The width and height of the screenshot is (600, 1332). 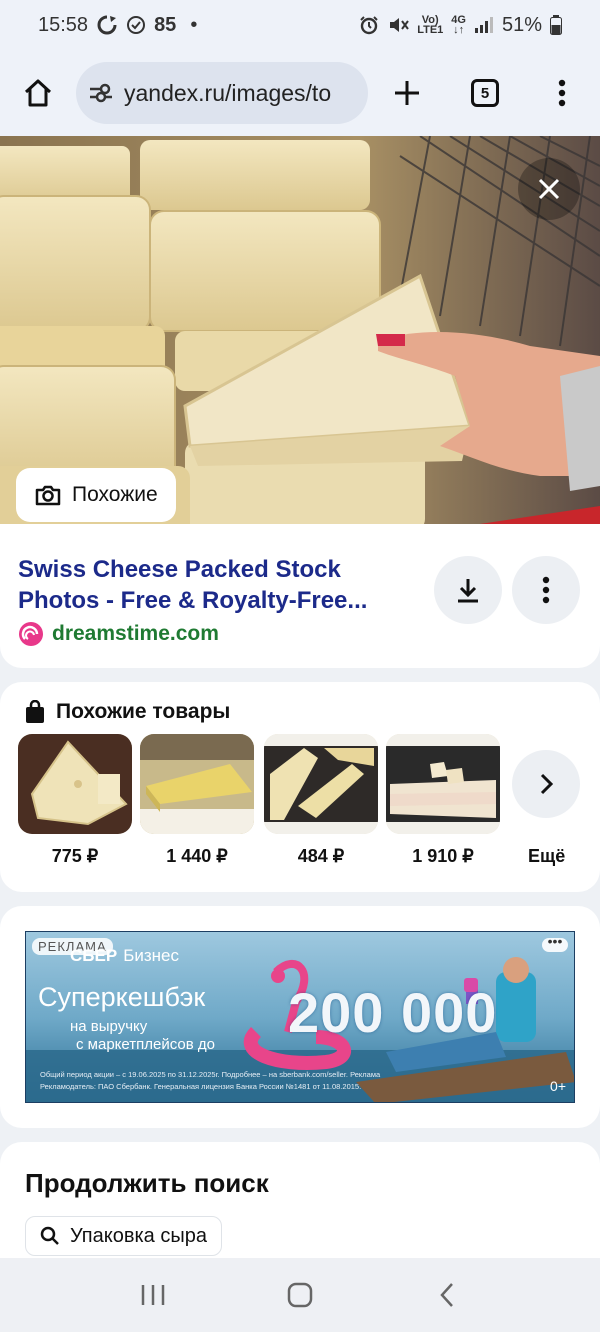 I want to click on download-icon, so click(x=468, y=591).